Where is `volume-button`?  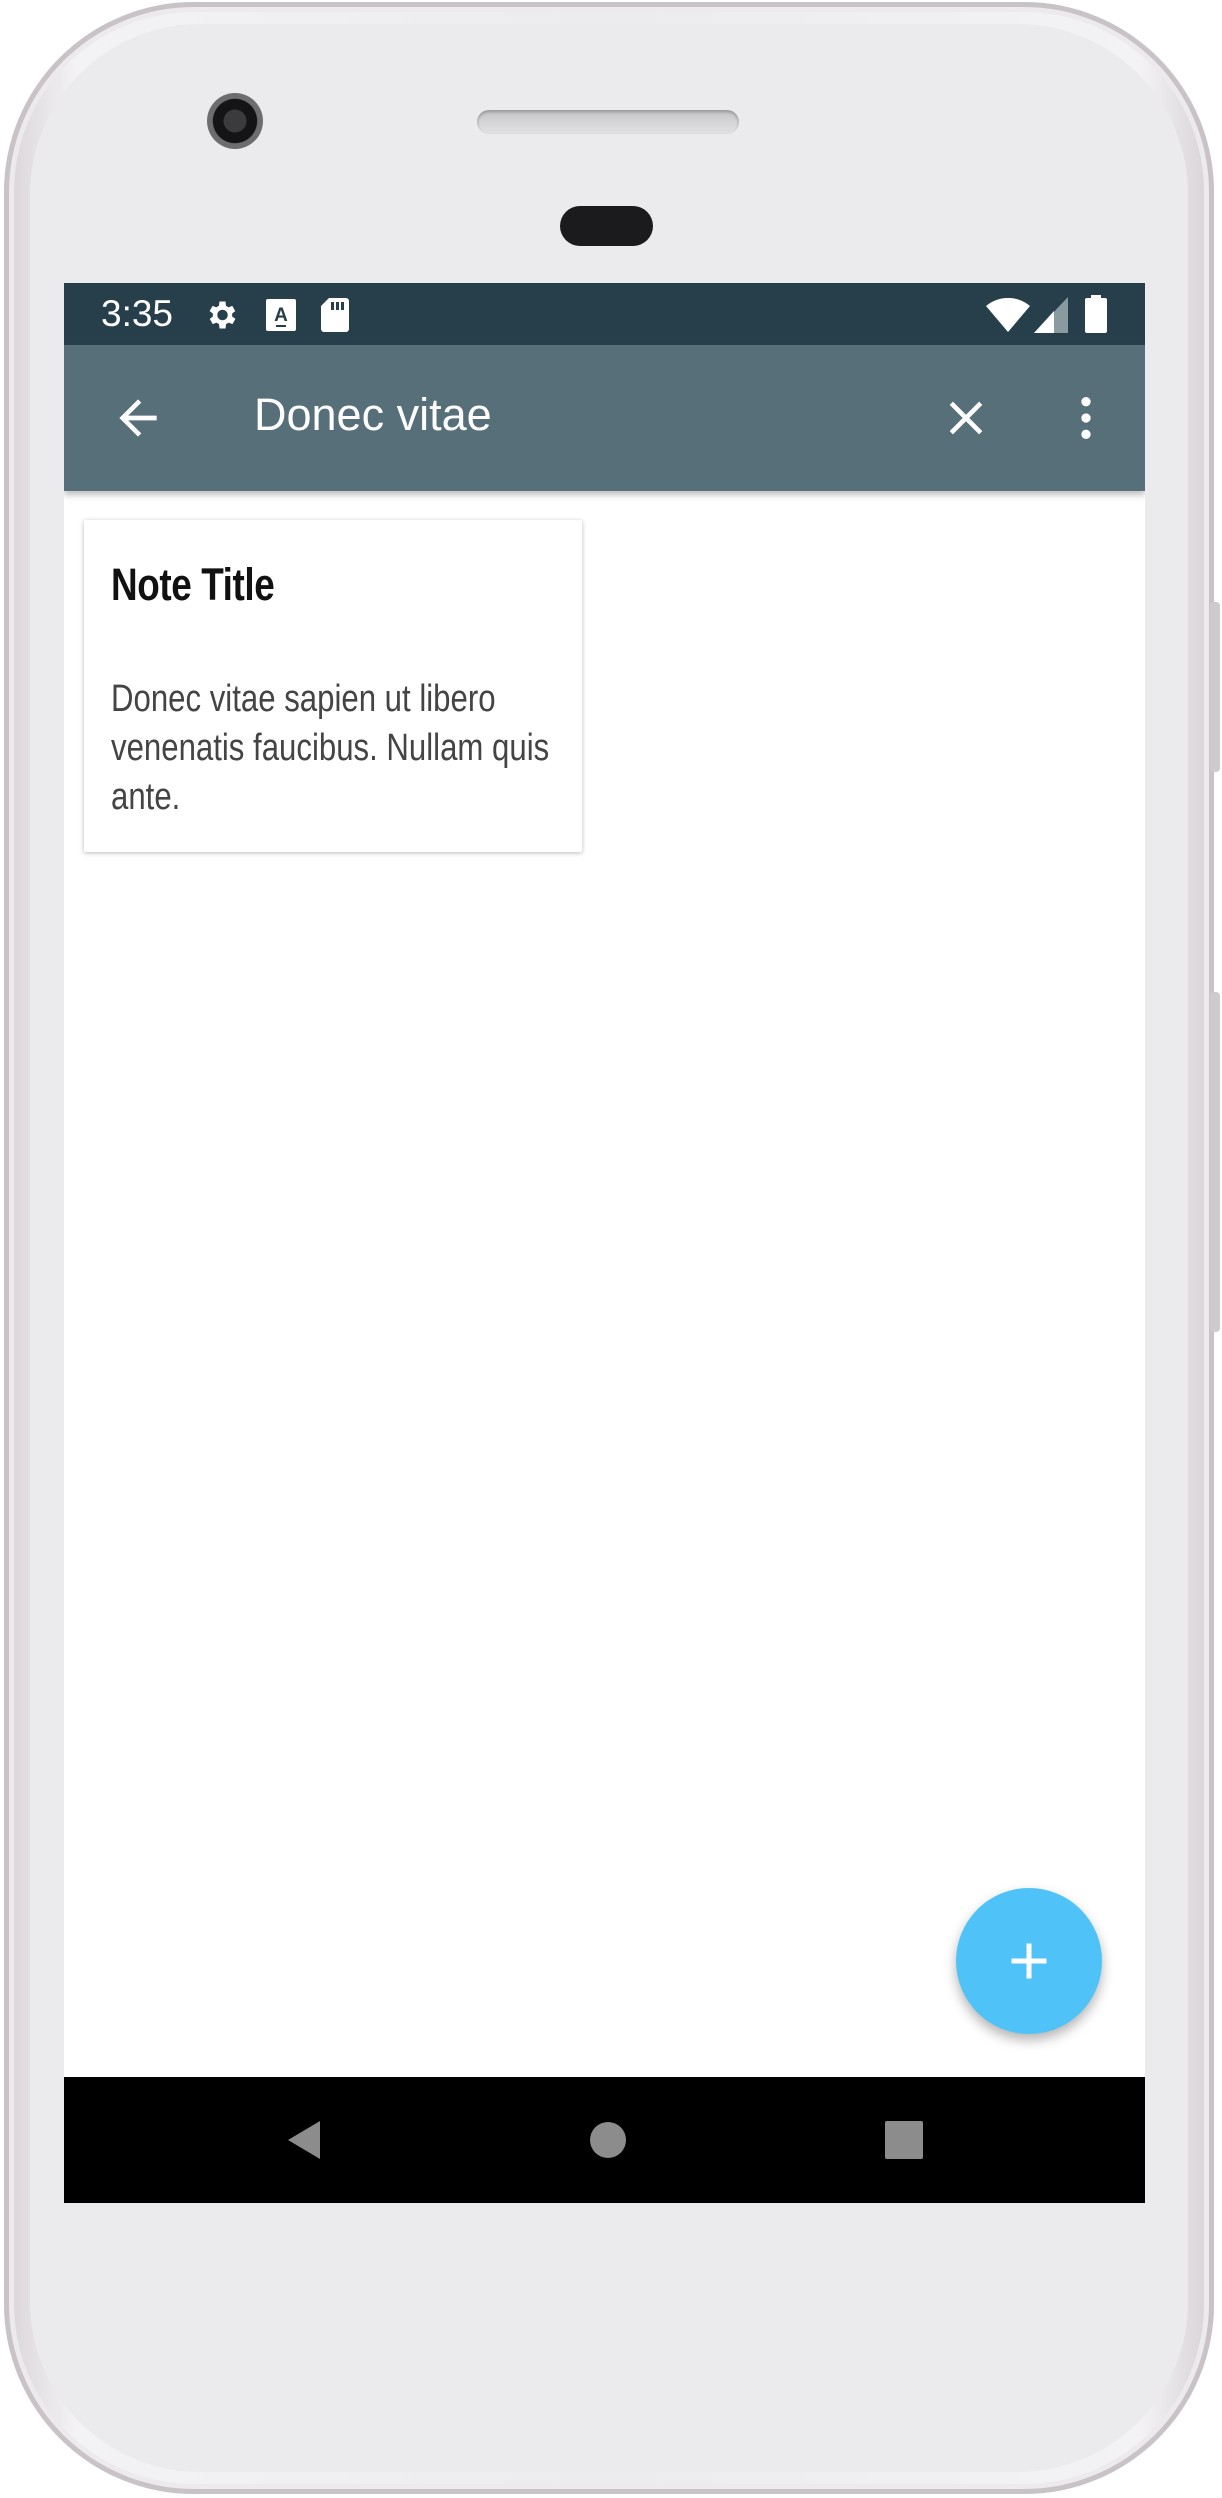
volume-button is located at coordinates (1215, 687).